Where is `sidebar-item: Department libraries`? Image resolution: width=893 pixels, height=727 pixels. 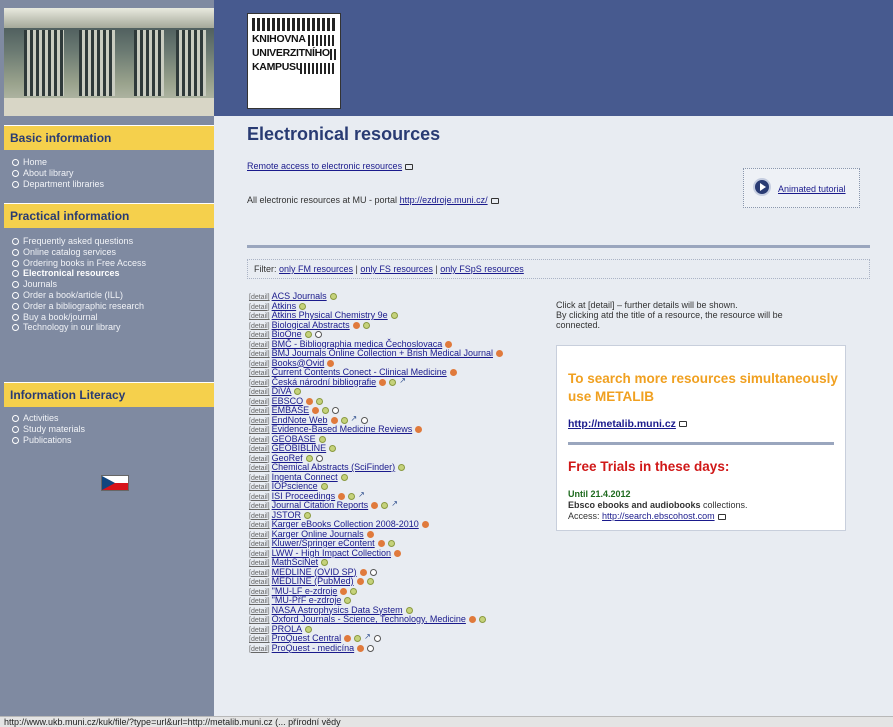 sidebar-item: Department libraries is located at coordinates (58, 184).